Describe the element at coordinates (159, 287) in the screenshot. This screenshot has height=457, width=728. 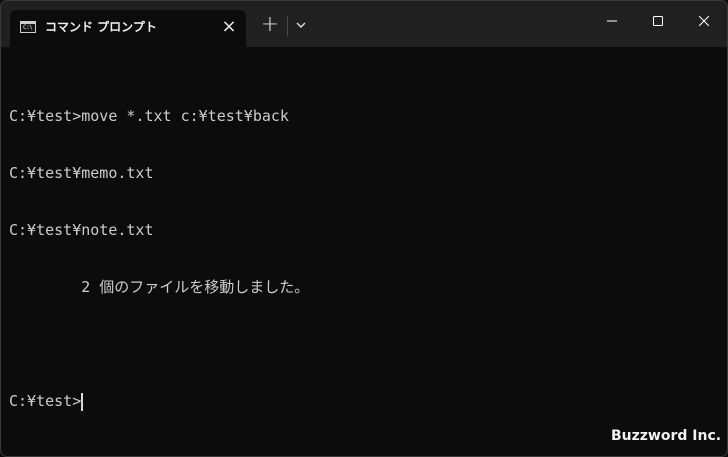
I see `terminal-line: 2 個のファイルを移動しました。` at that location.